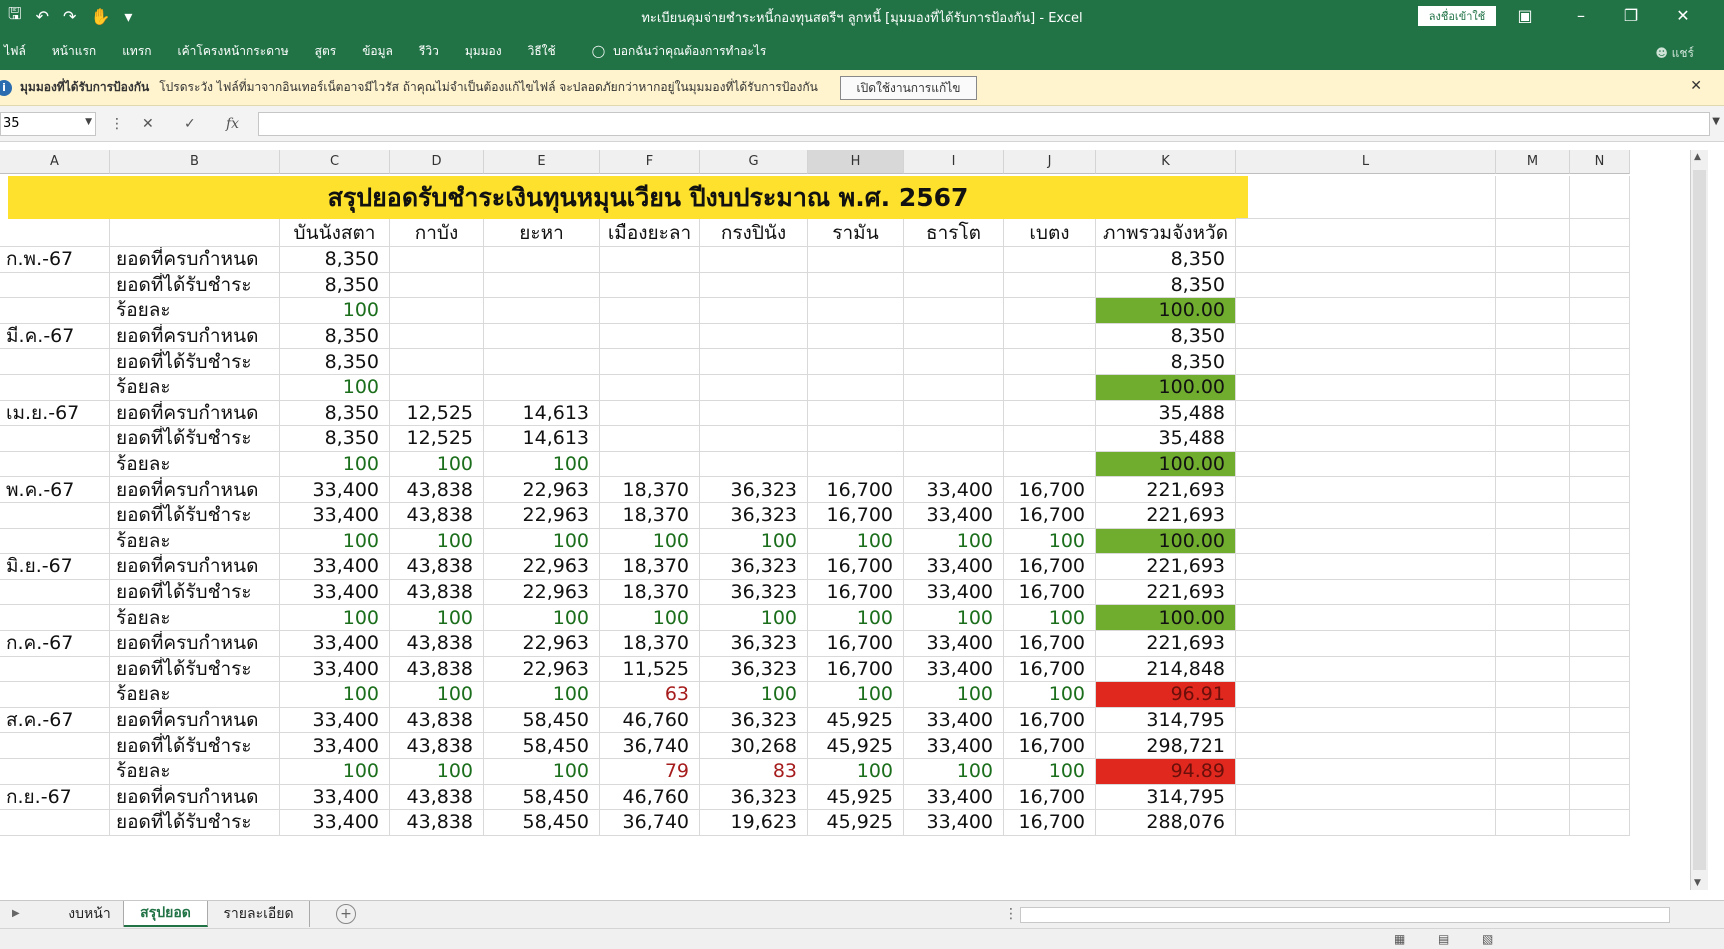 This screenshot has width=1724, height=949. Describe the element at coordinates (754, 233) in the screenshot. I see `district-header: กรงปินัง` at that location.